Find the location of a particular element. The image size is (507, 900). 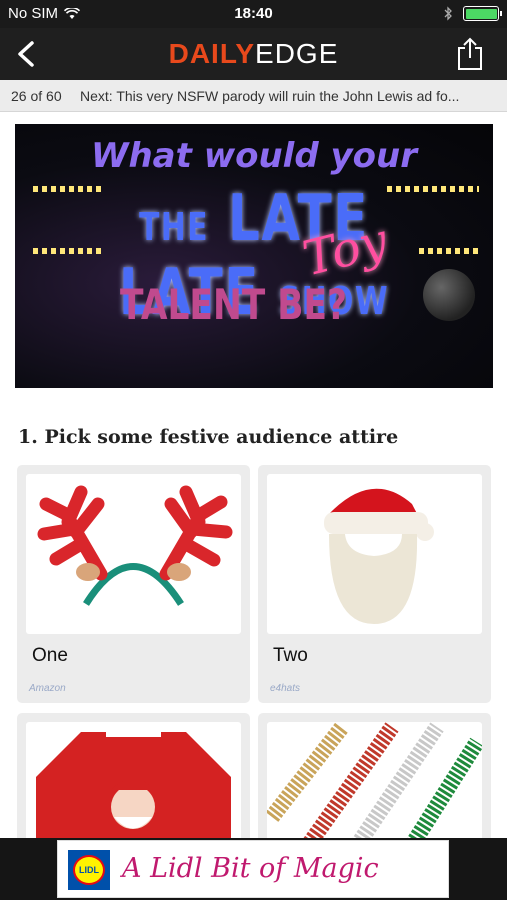

ad-banner-bar: LIDL A Lidl Bit of Magic is located at coordinates (253, 869).